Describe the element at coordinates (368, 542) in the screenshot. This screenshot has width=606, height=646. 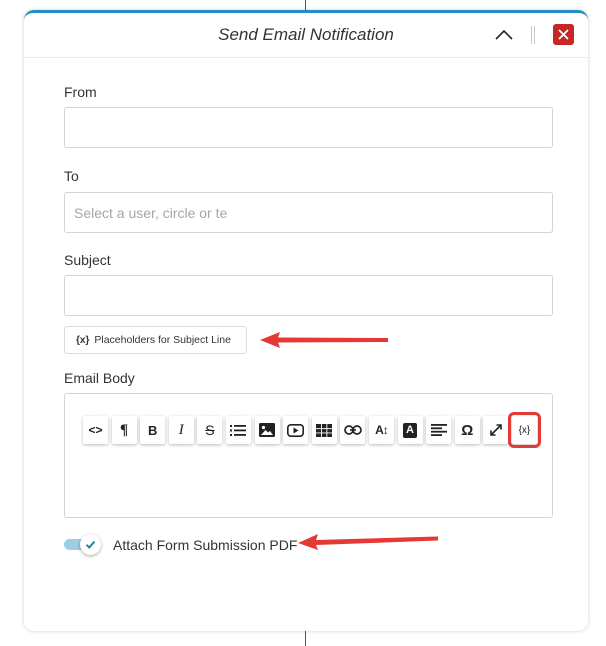
I see `annotation-arrow-attach-pdf` at that location.